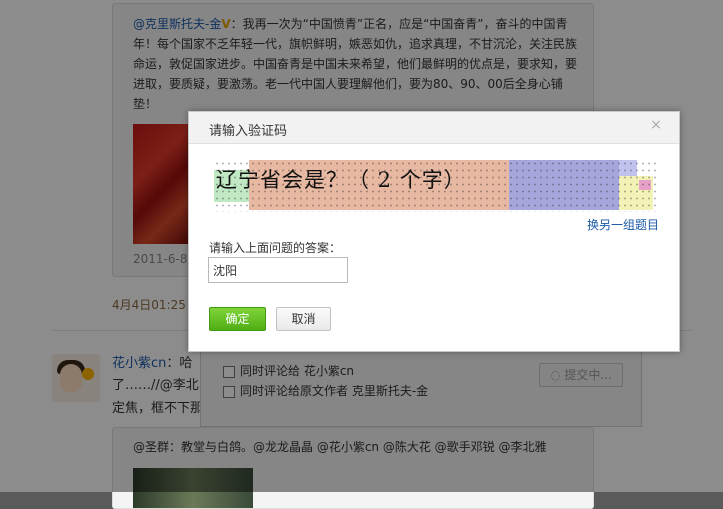 The width and height of the screenshot is (723, 509). I want to click on captcha-image: 辽宁省会是？（ 2 个字）, so click(436, 186).